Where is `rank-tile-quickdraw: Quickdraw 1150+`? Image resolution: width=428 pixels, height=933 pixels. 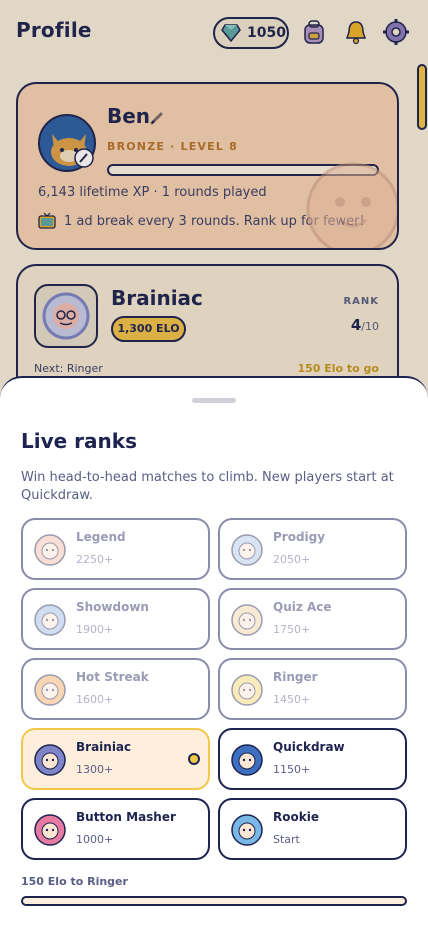 rank-tile-quickdraw: Quickdraw 1150+ is located at coordinates (312, 759).